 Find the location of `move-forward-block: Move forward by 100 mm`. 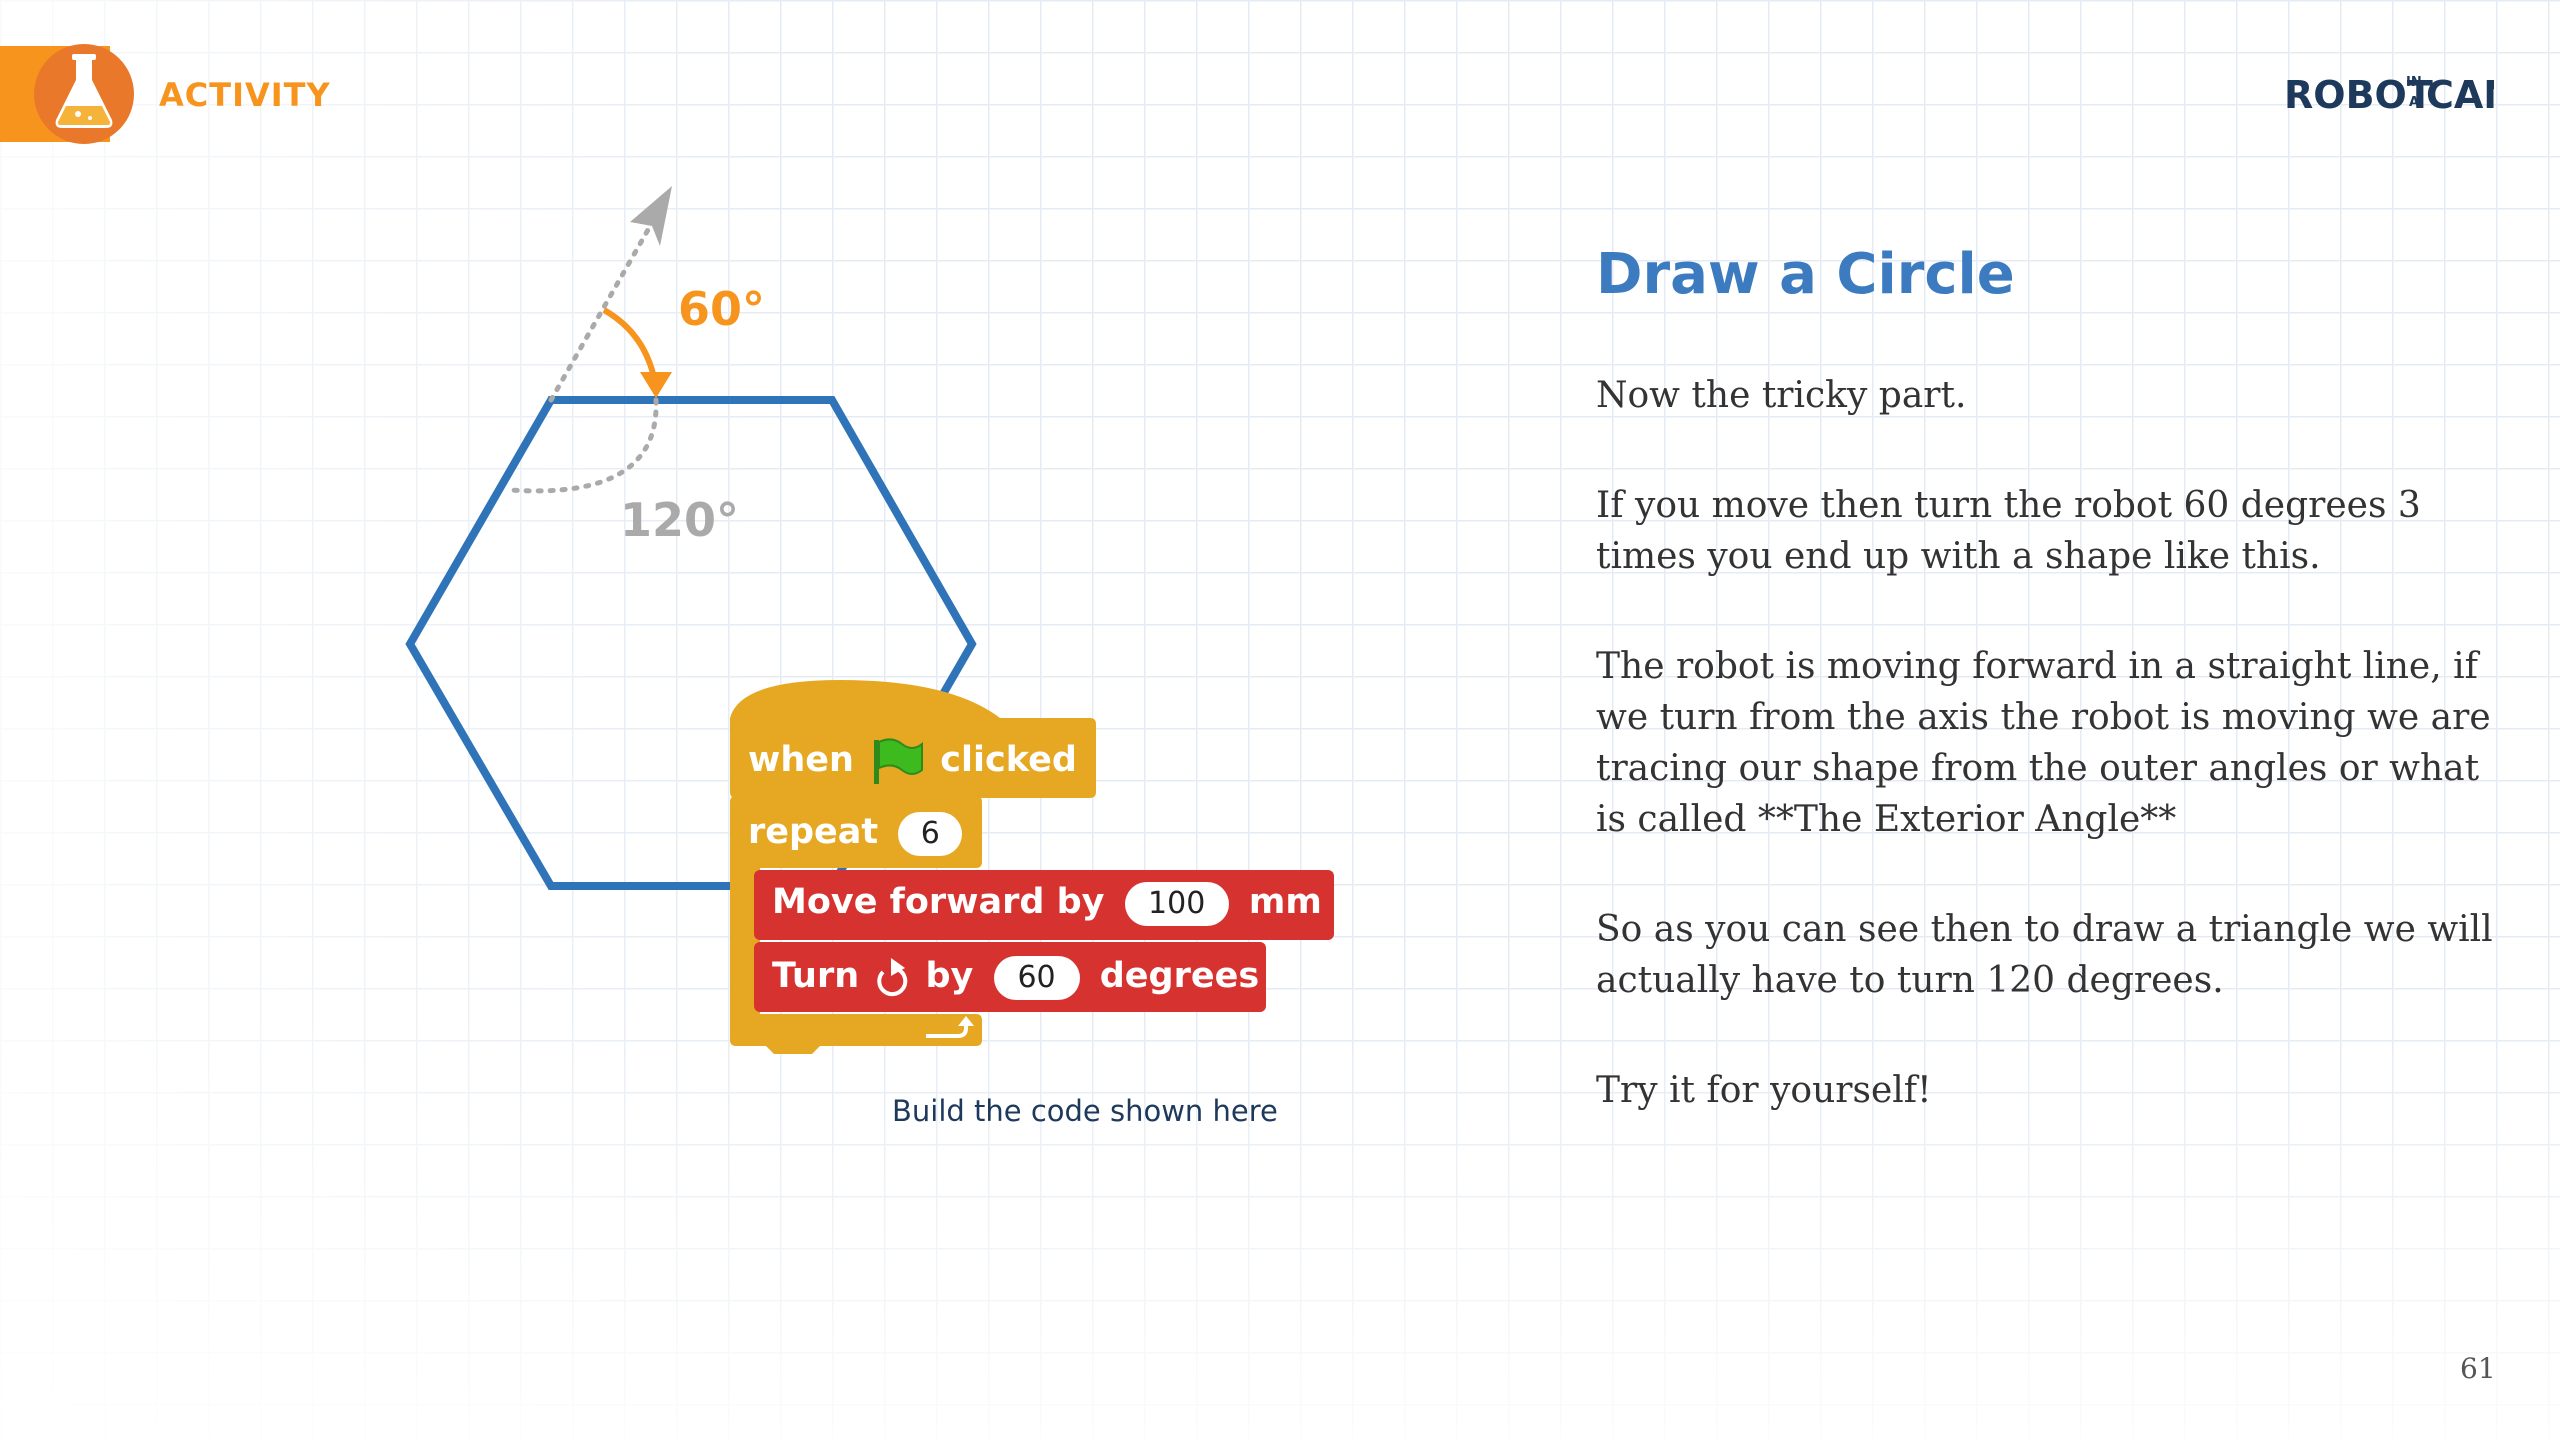

move-forward-block: Move forward by 100 mm is located at coordinates (1047, 904).